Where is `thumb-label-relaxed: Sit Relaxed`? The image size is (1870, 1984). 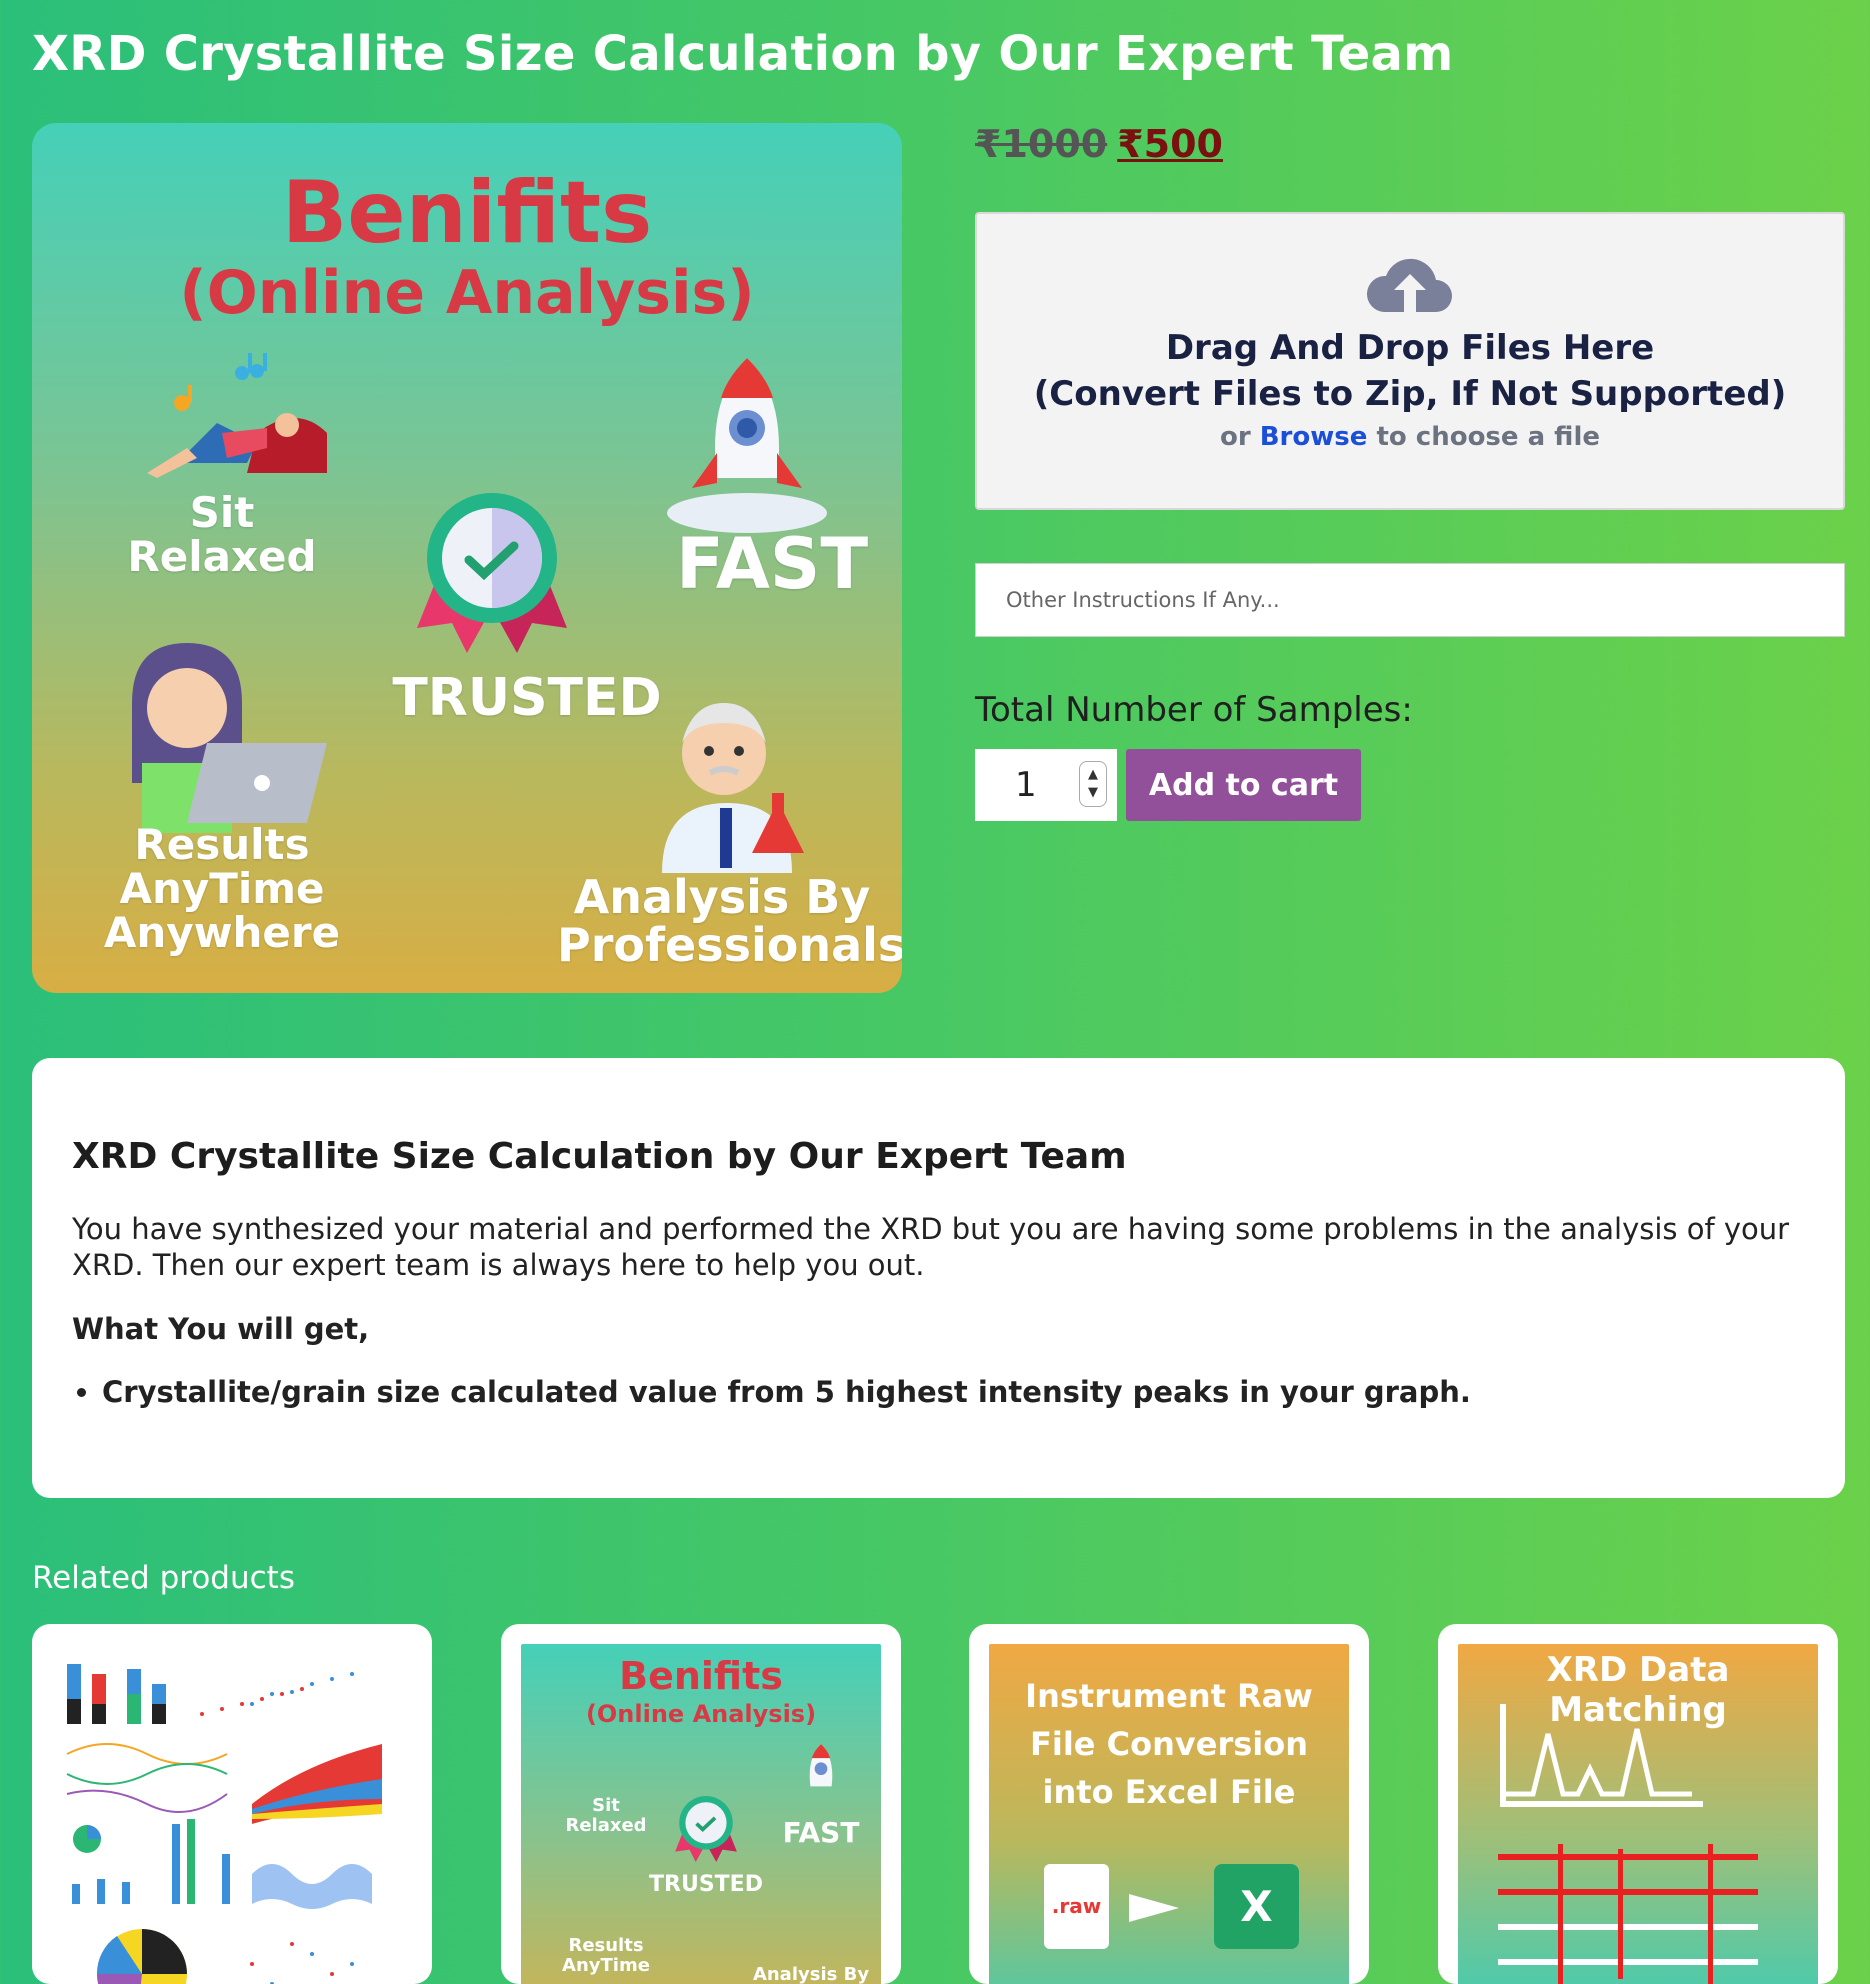 thumb-label-relaxed: Sit Relaxed is located at coordinates (606, 1815).